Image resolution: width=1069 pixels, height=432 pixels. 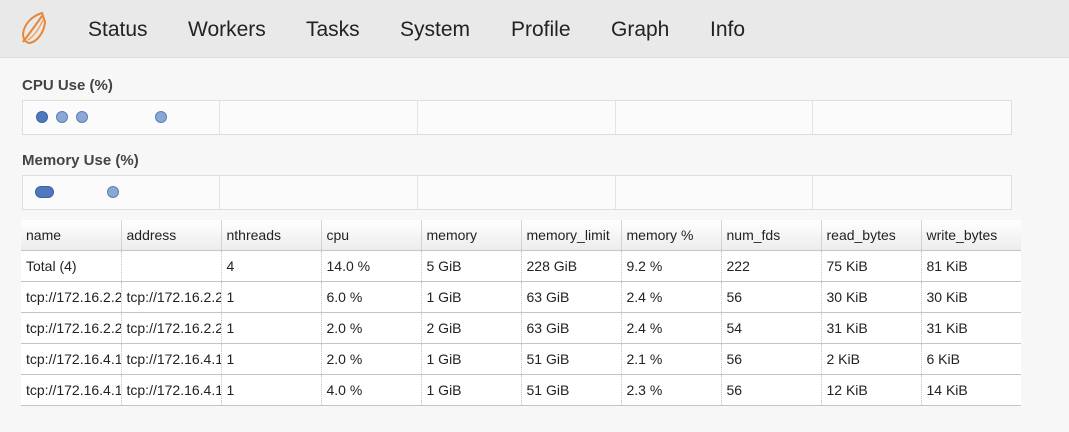 What do you see at coordinates (371, 297) in the screenshot?
I see `table-cell: 6.0 %` at bounding box center [371, 297].